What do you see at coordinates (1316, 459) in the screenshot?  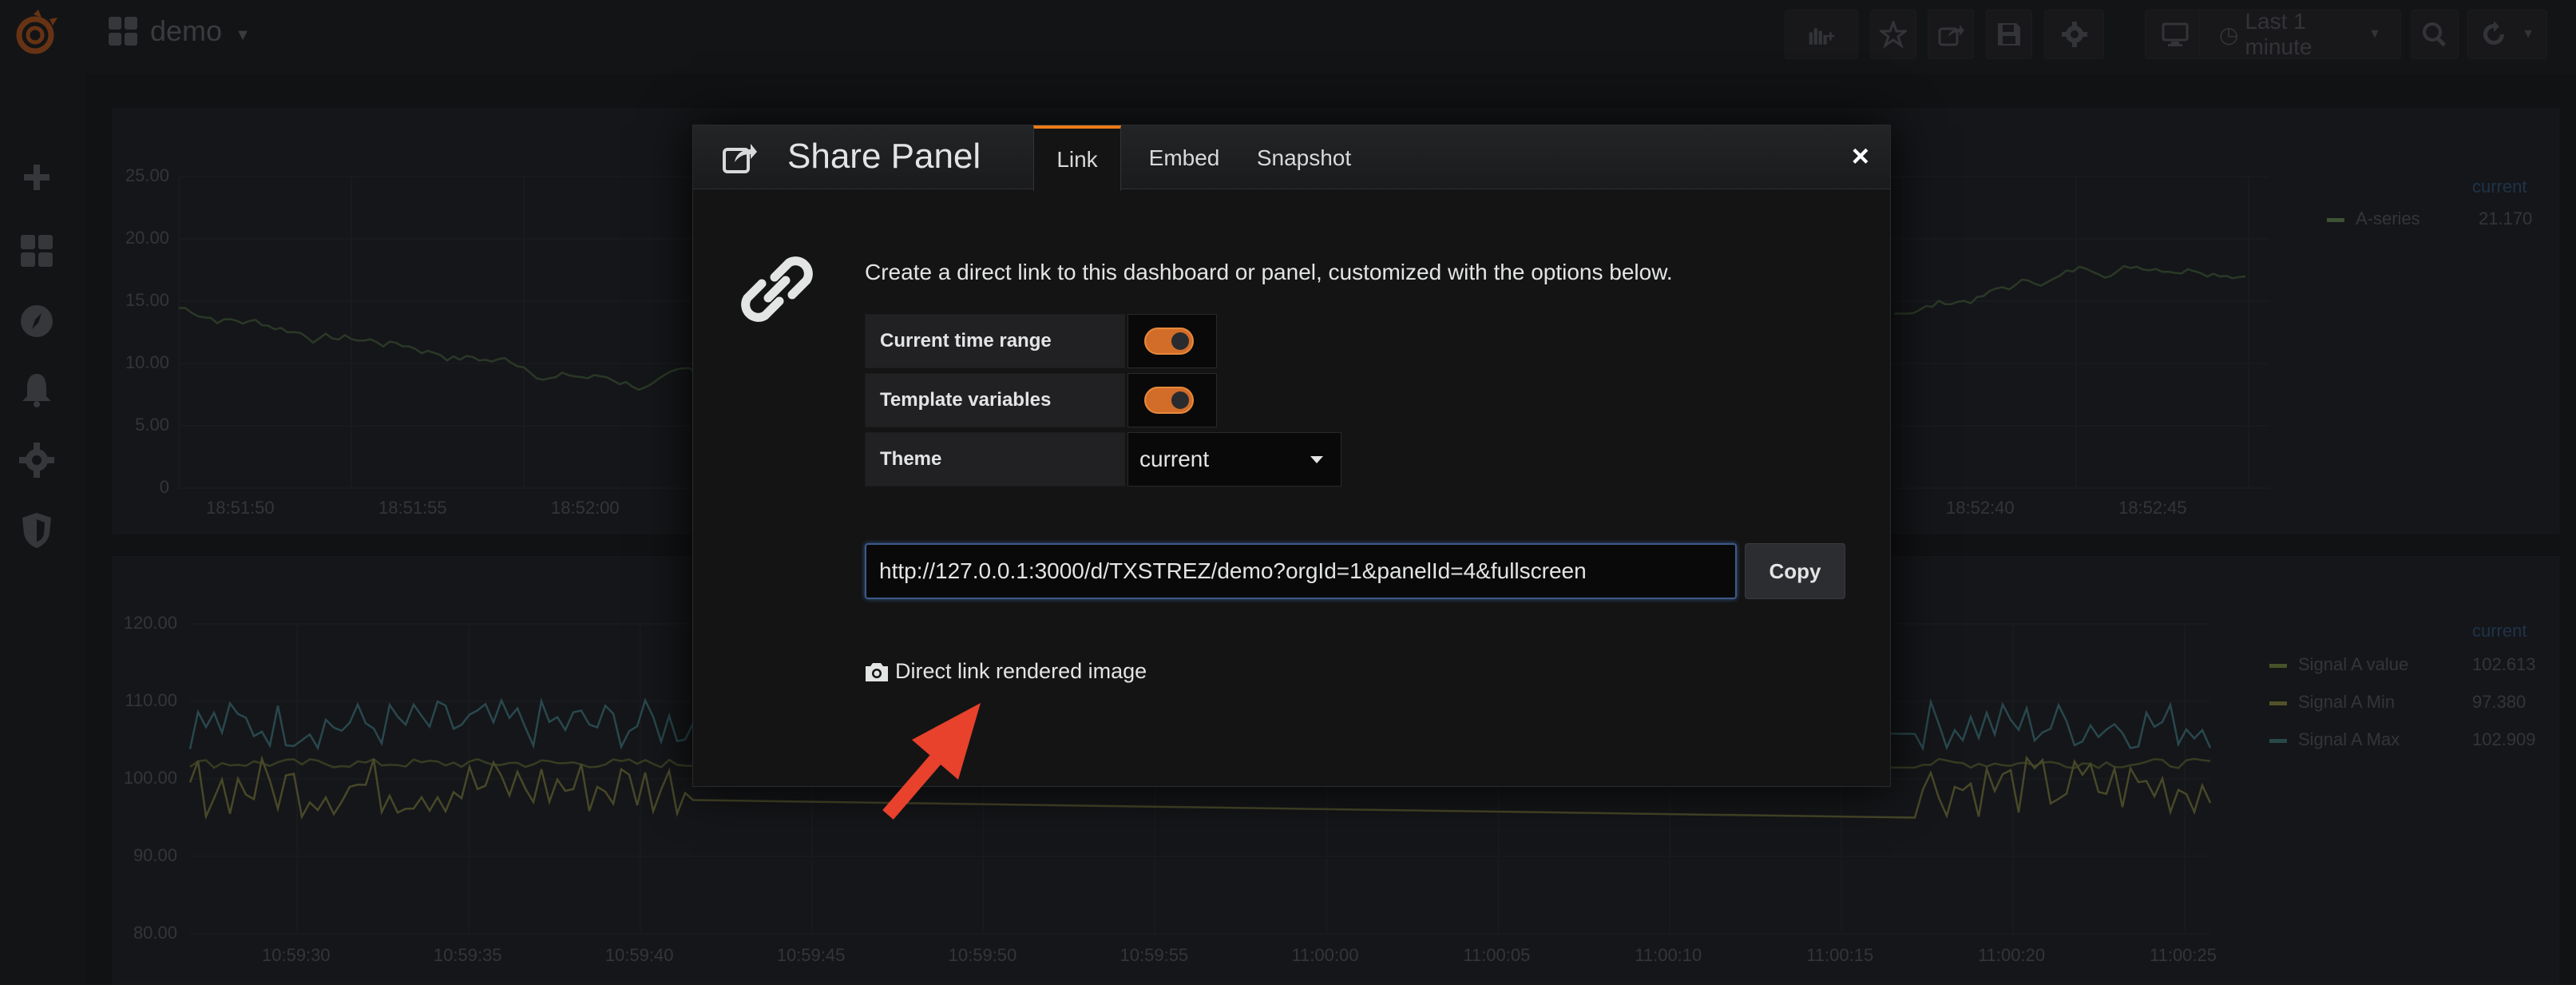 I see `caret-down-icon` at bounding box center [1316, 459].